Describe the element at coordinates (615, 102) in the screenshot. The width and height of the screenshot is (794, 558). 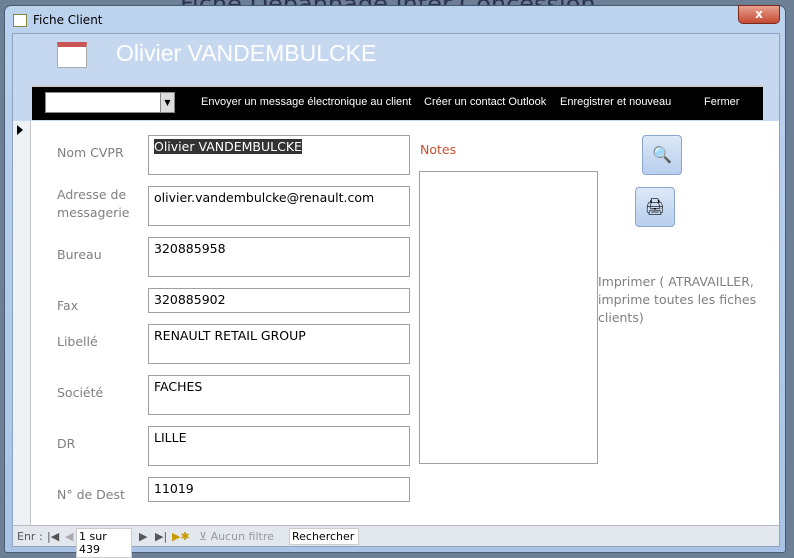
I see `save-and-new-button: Enregistrer et nouveau` at that location.